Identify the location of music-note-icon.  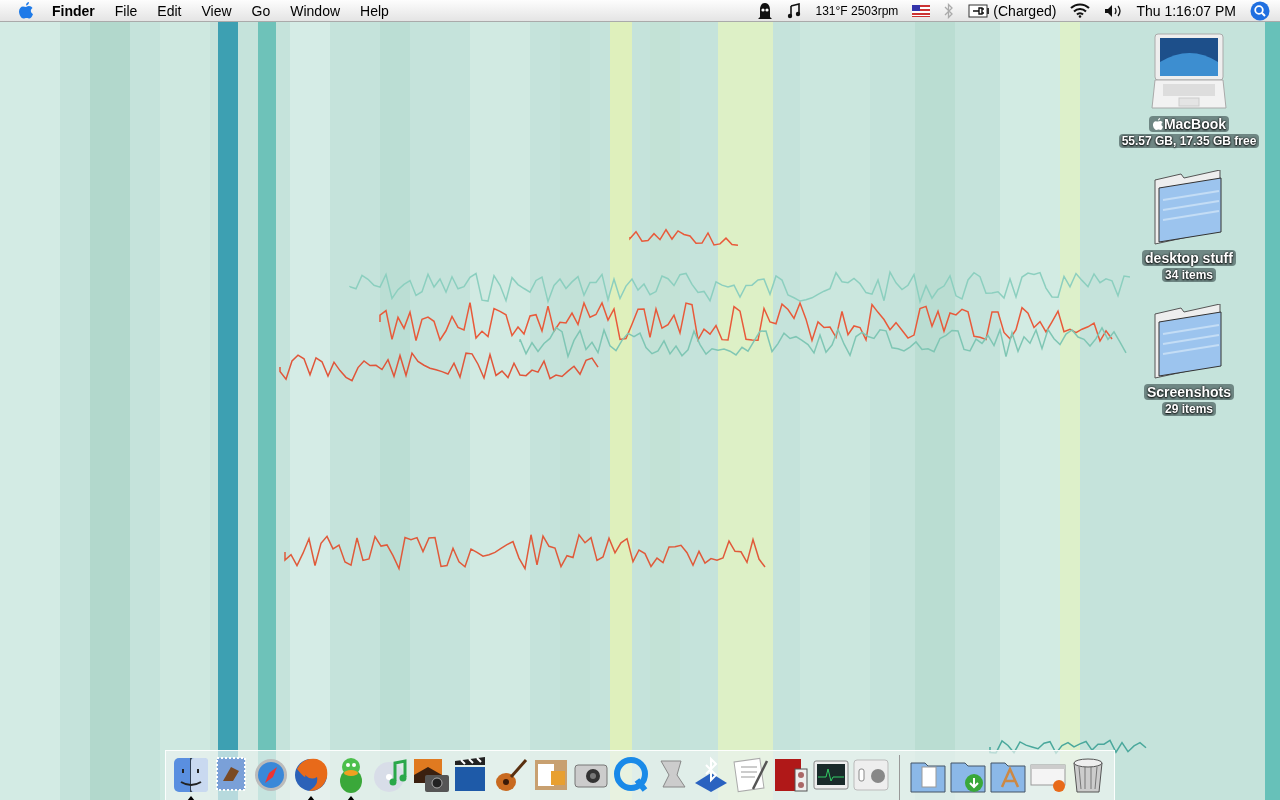
(794, 10).